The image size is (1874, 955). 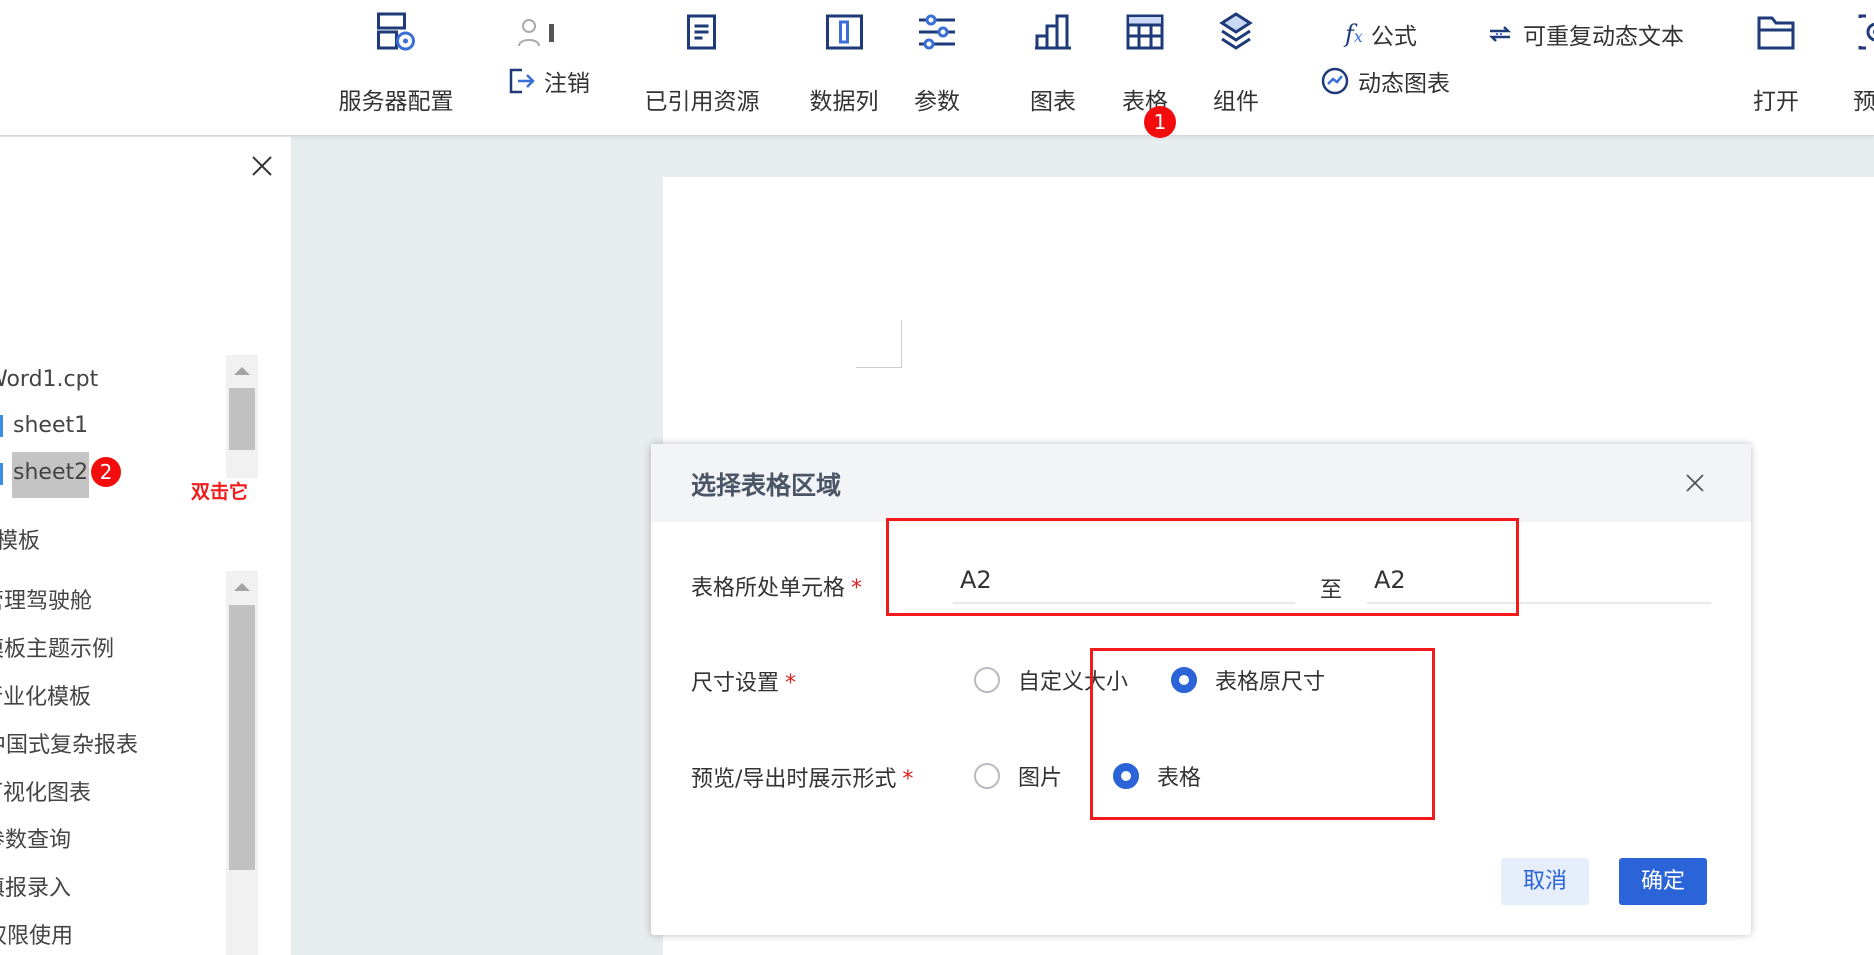 What do you see at coordinates (744, 683) in the screenshot?
I see `size-field-label: 尺寸设置 *` at bounding box center [744, 683].